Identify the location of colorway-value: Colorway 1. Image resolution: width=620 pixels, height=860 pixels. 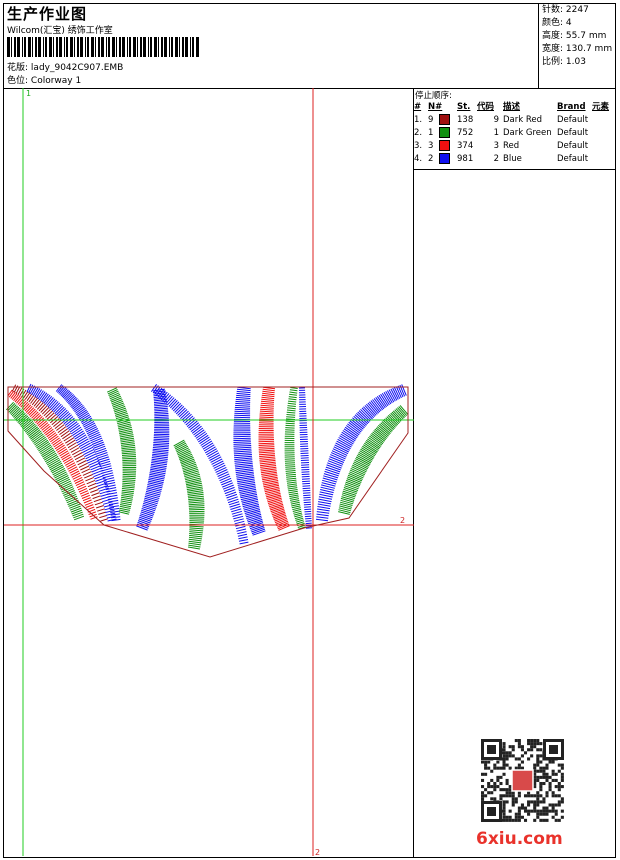
(56, 81).